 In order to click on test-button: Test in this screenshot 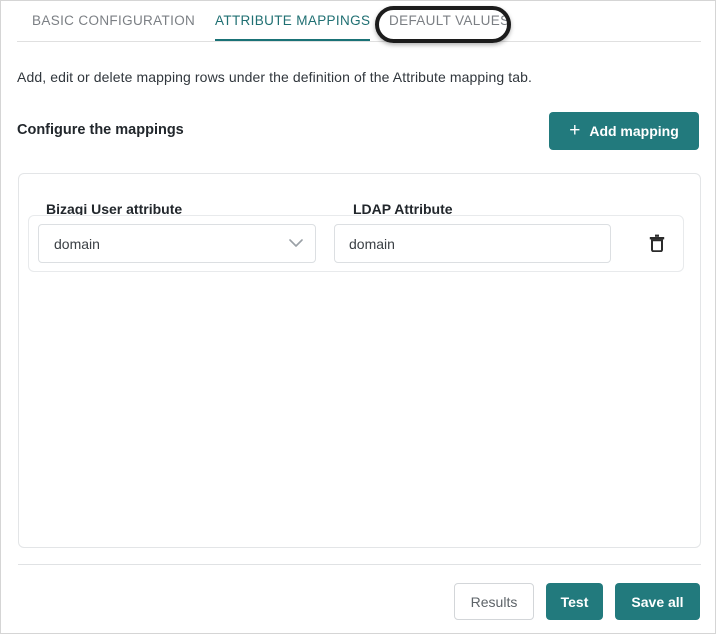, I will do `click(574, 601)`.